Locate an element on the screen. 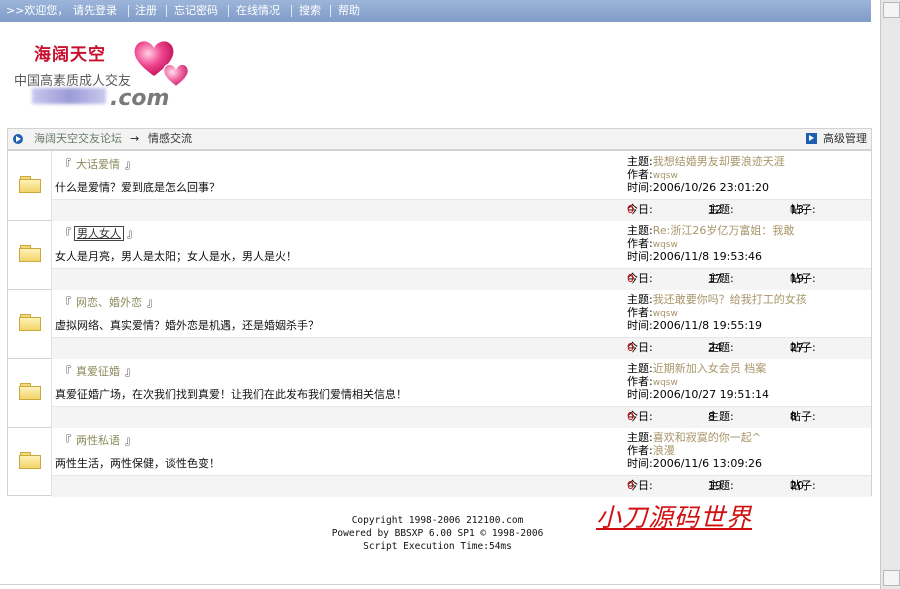  powered-by-text: Powered by BBSXP 6.00 SP1 © 1998-2006 is located at coordinates (437, 533).